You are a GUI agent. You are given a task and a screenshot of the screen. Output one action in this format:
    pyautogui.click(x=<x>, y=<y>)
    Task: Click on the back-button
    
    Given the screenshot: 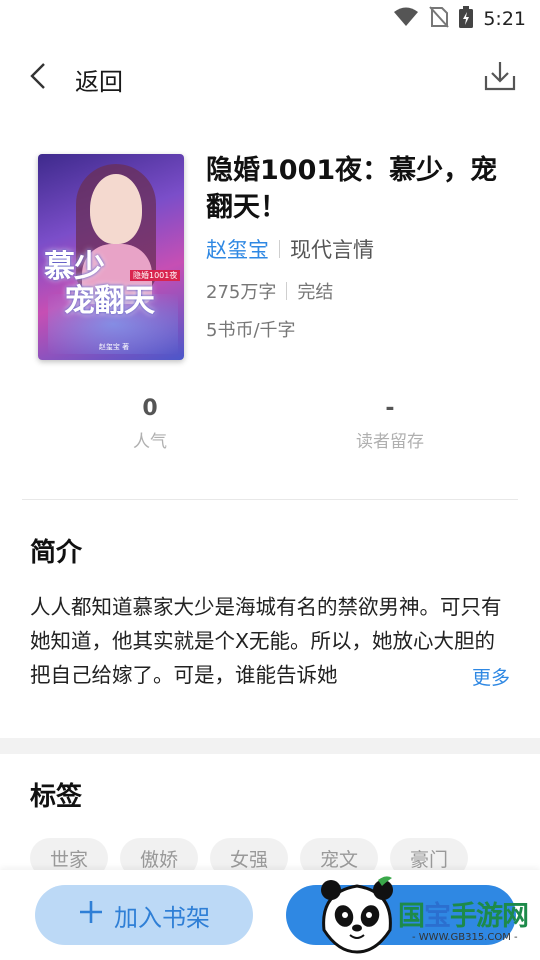 What is the action you would take?
    pyautogui.click(x=38, y=78)
    